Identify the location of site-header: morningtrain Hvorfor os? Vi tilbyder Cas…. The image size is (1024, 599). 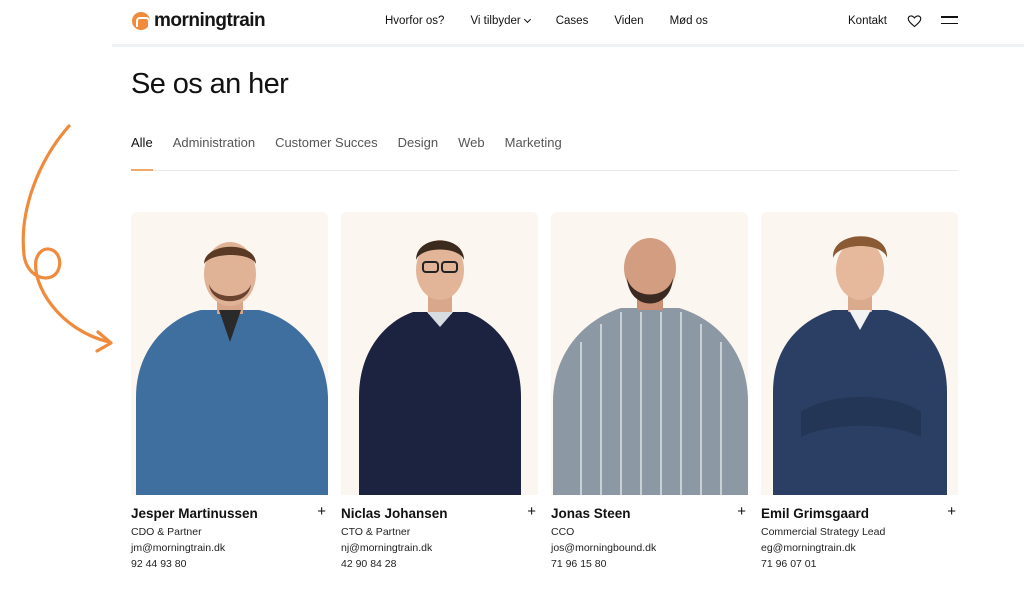
(512, 23).